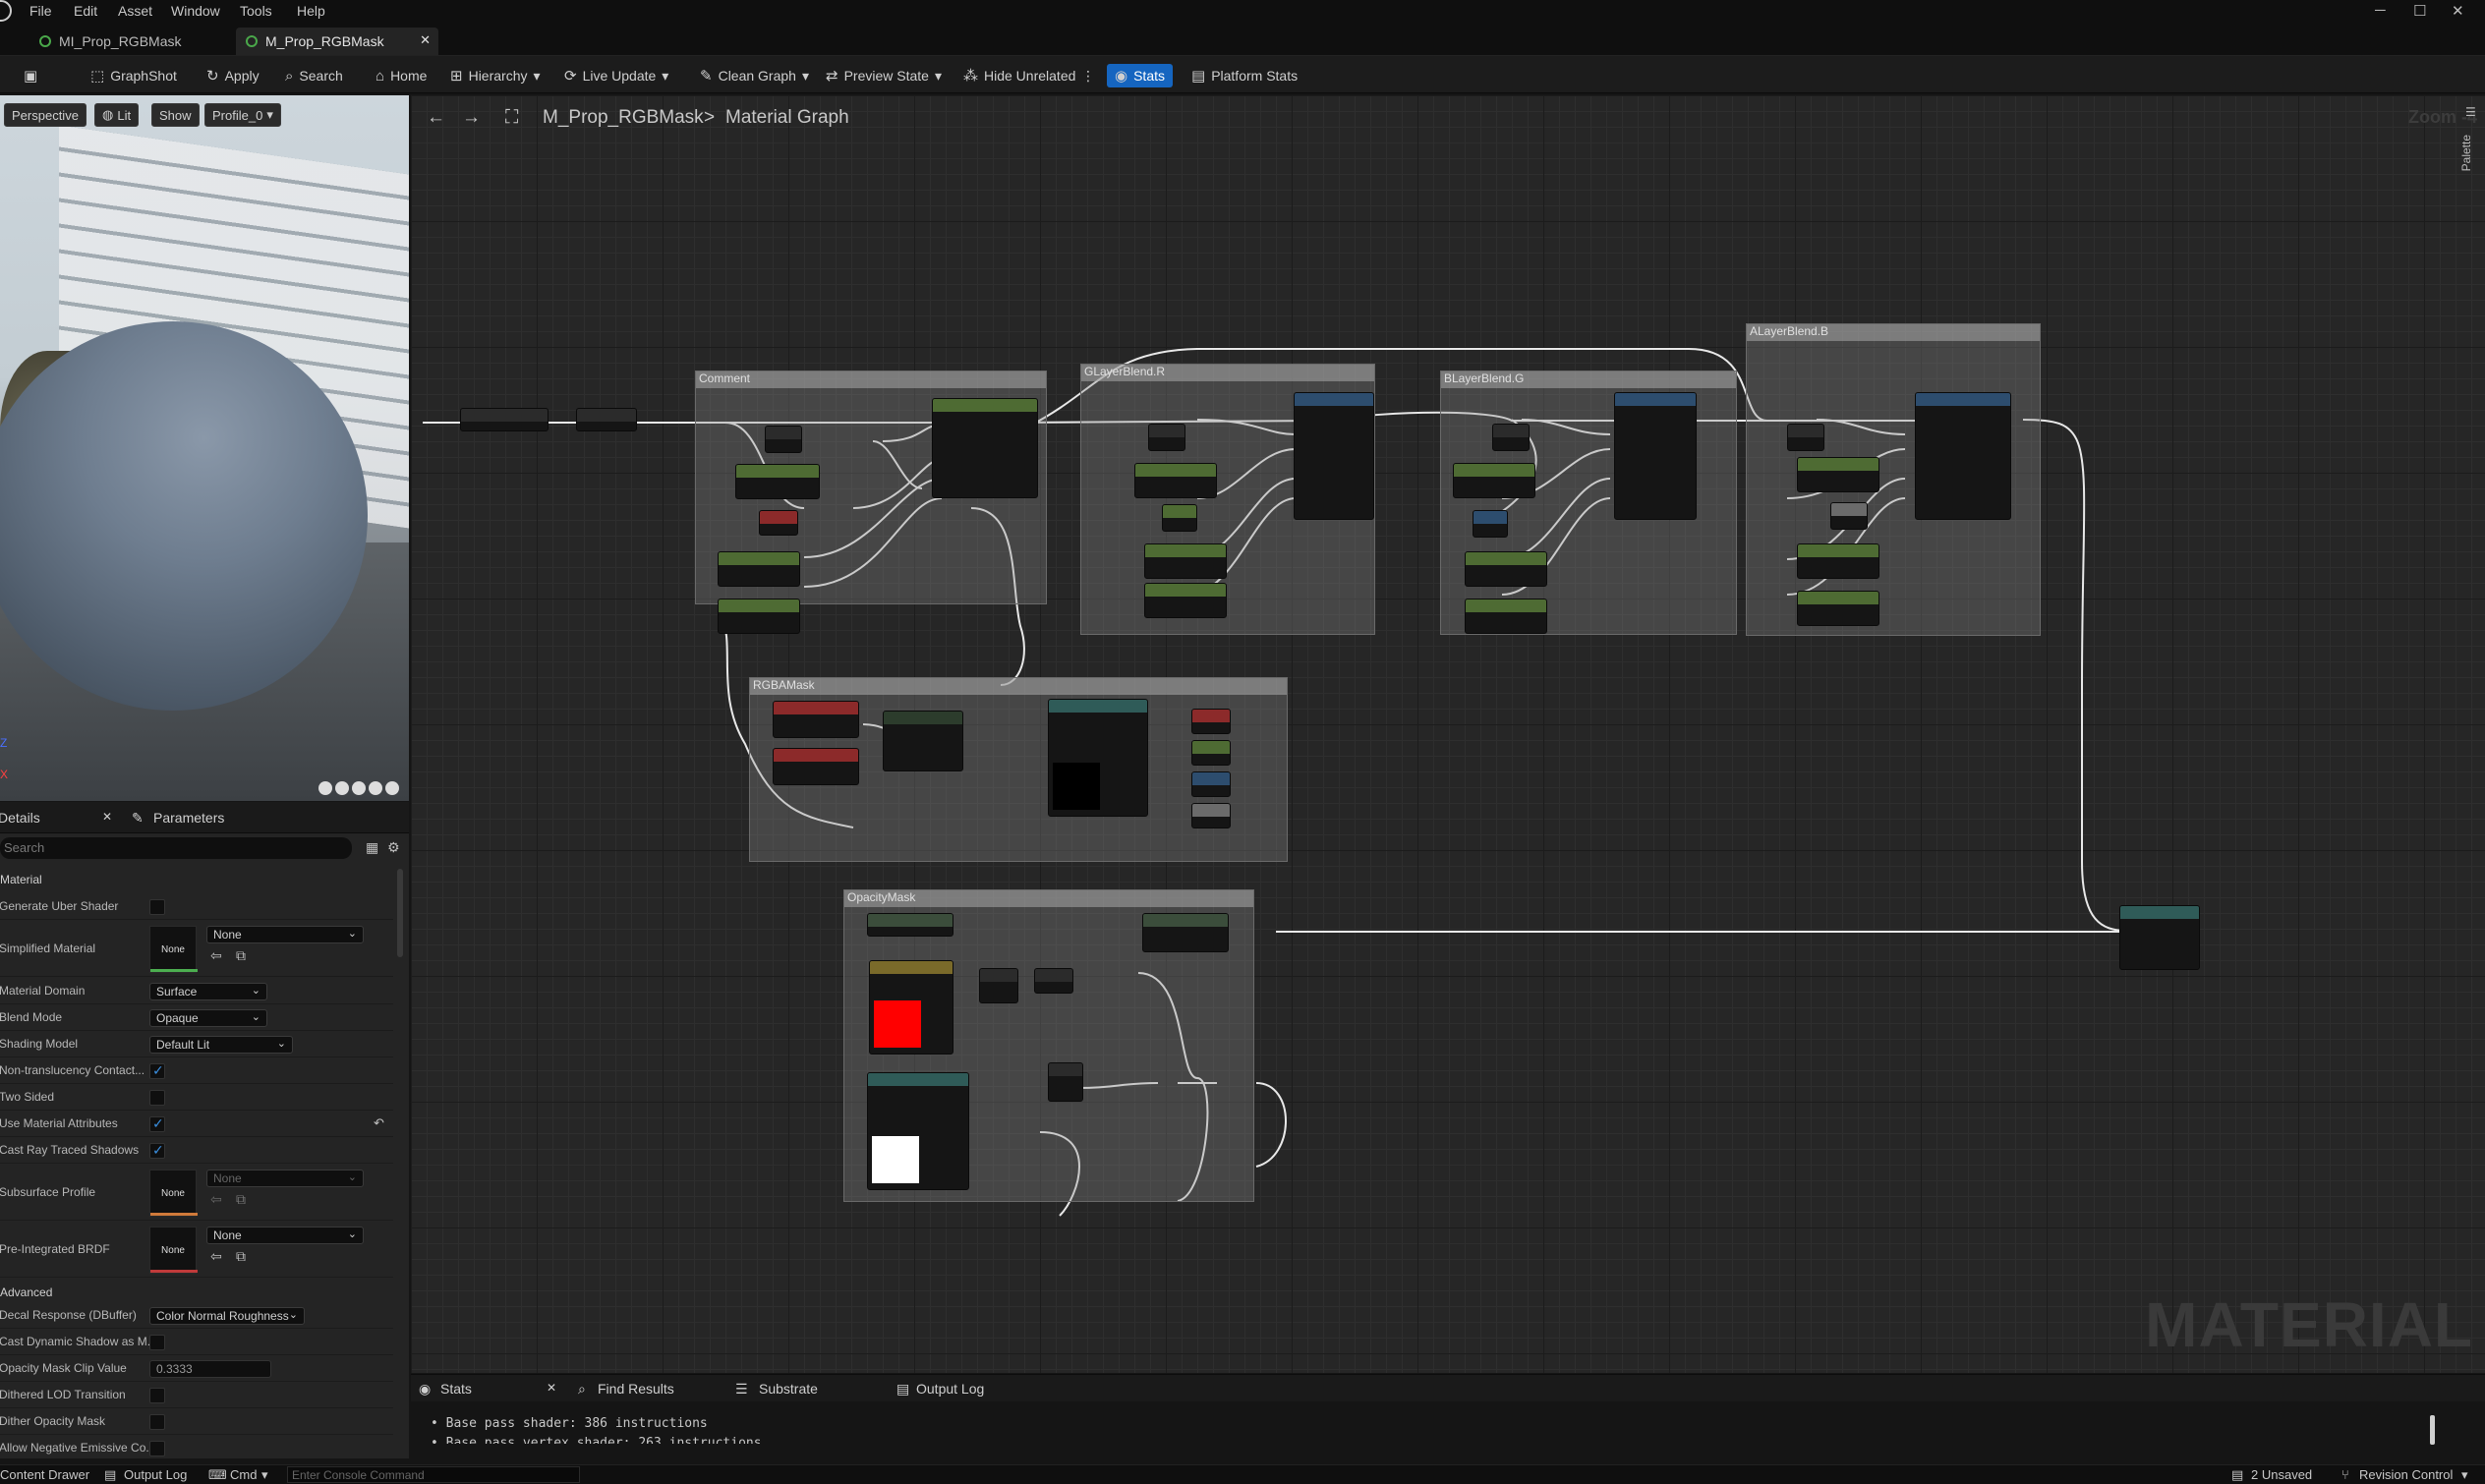  Describe the element at coordinates (133, 75) in the screenshot. I see `graphshot-button: ⬚ GraphShot` at that location.